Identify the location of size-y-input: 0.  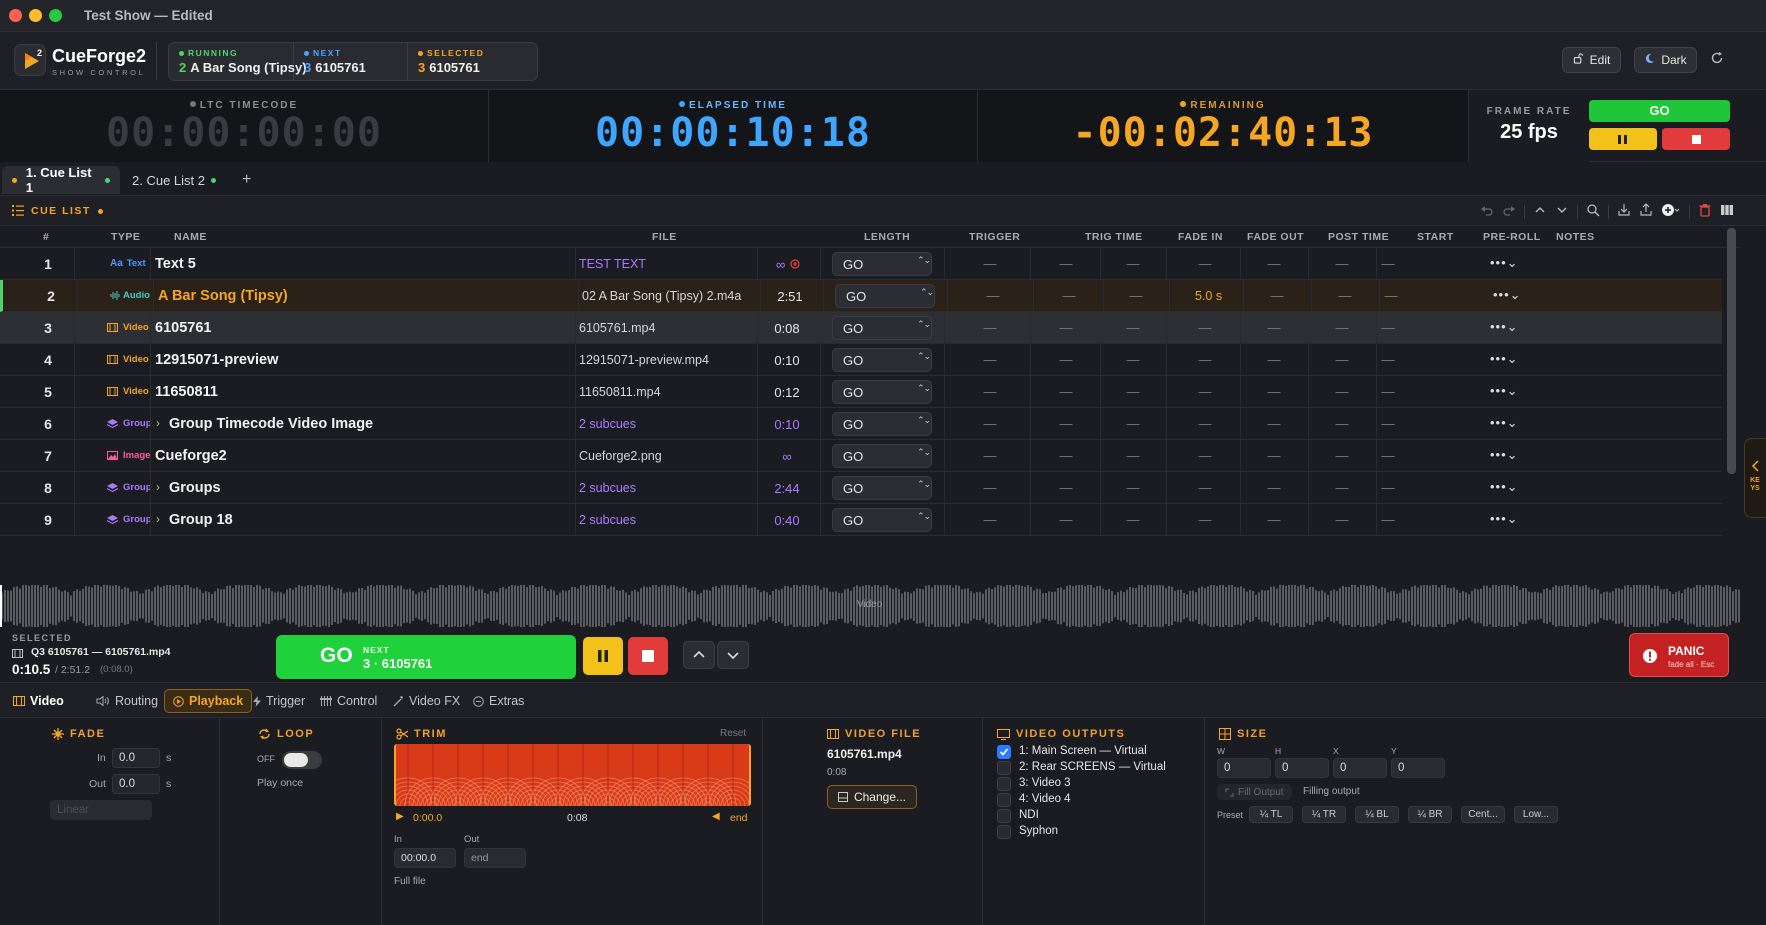
(1418, 768).